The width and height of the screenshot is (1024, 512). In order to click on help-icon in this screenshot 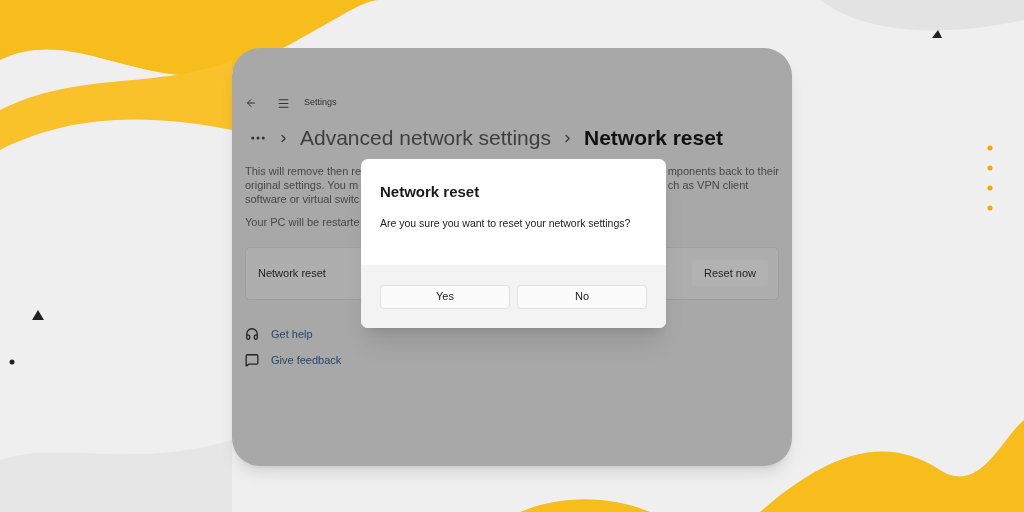, I will do `click(252, 333)`.